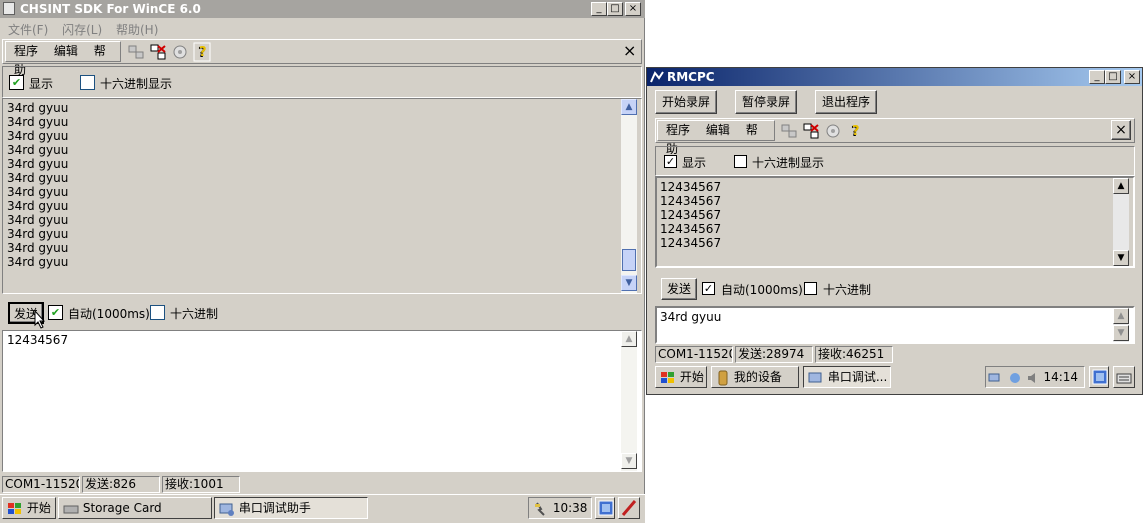 The width and height of the screenshot is (1144, 523). What do you see at coordinates (994, 377) in the screenshot?
I see `network-icon` at bounding box center [994, 377].